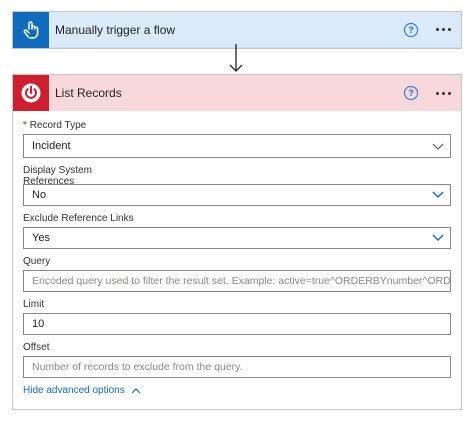  Describe the element at coordinates (31, 29) in the screenshot. I see `hand-tap-icon` at that location.